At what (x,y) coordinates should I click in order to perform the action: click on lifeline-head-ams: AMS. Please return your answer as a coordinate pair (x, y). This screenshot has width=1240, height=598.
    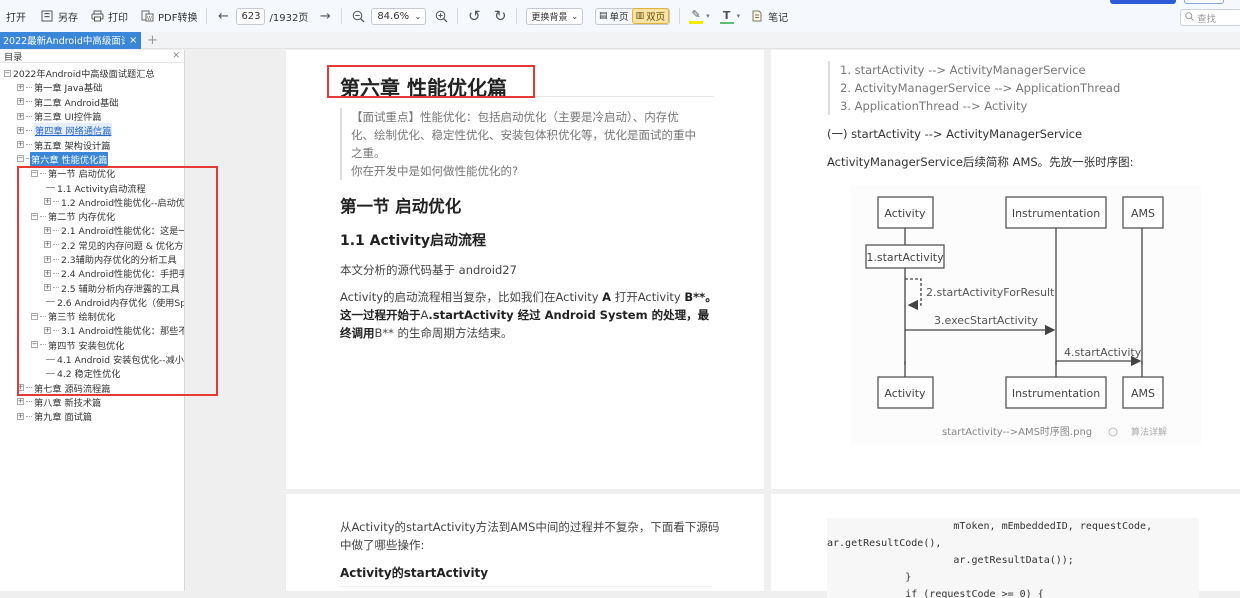
    Looking at the image, I should click on (1143, 212).